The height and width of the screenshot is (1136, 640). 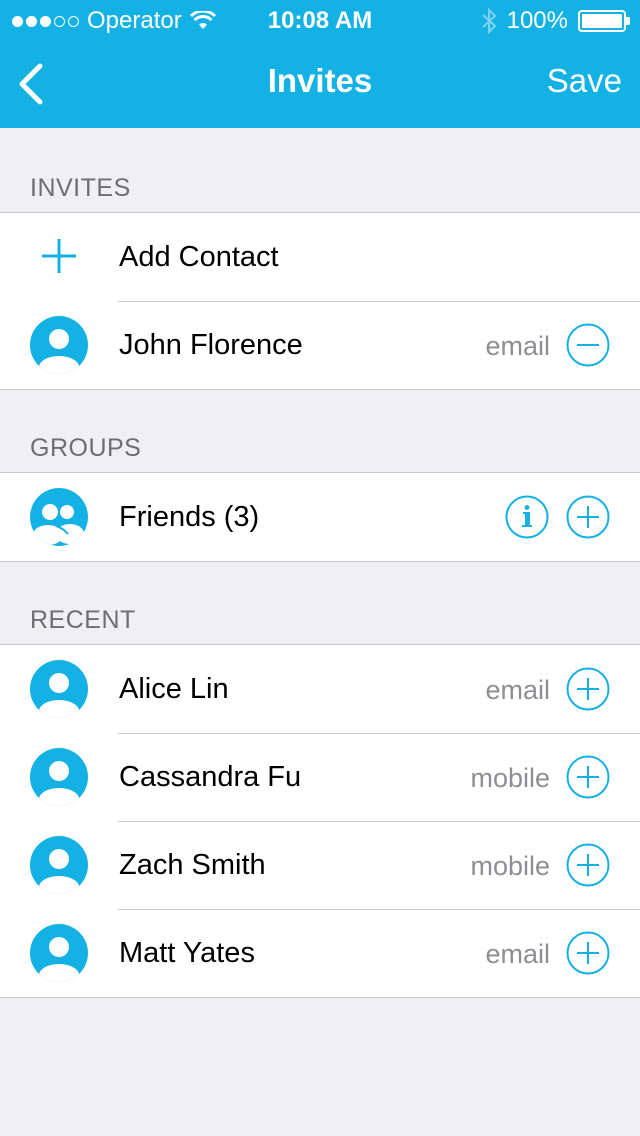 I want to click on plus-icon, so click(x=59, y=256).